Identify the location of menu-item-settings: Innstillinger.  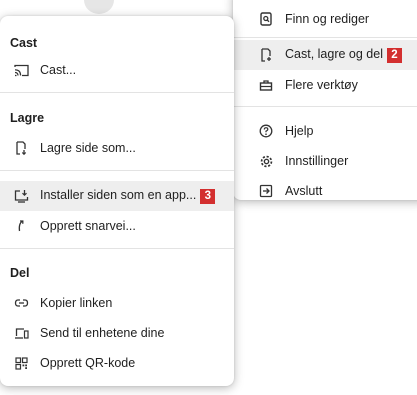
(325, 161).